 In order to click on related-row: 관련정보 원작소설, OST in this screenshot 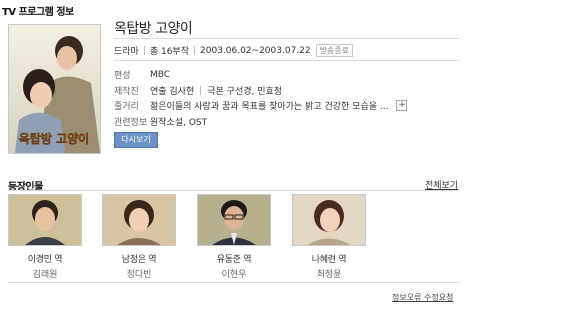, I will do `click(160, 121)`.